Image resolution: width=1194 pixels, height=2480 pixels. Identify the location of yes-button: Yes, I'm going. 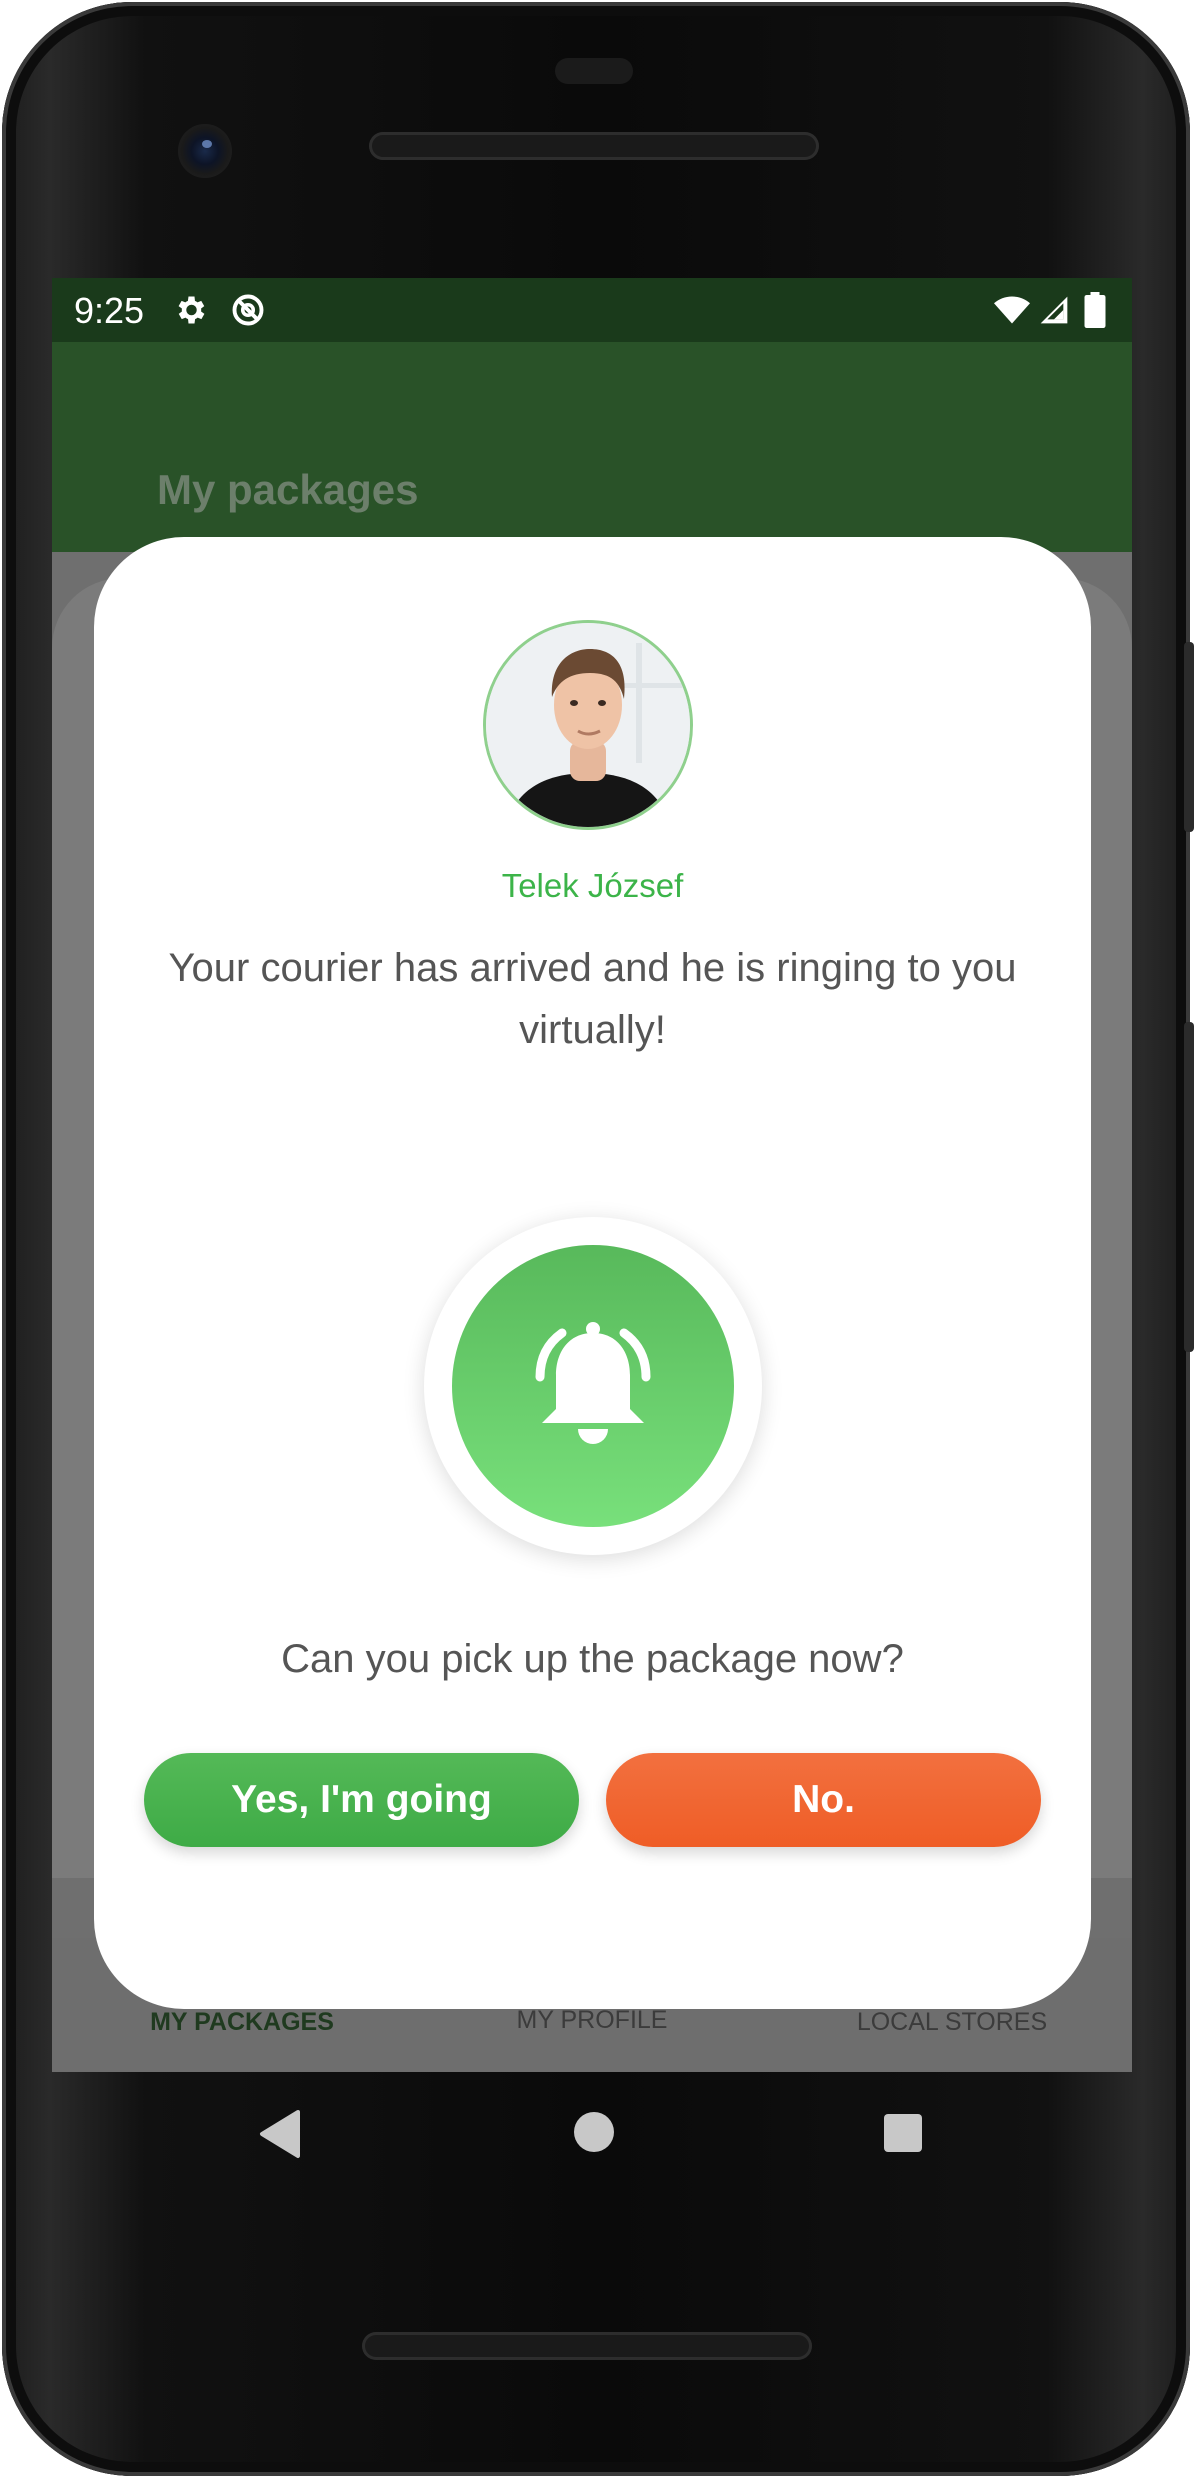
(361, 1800).